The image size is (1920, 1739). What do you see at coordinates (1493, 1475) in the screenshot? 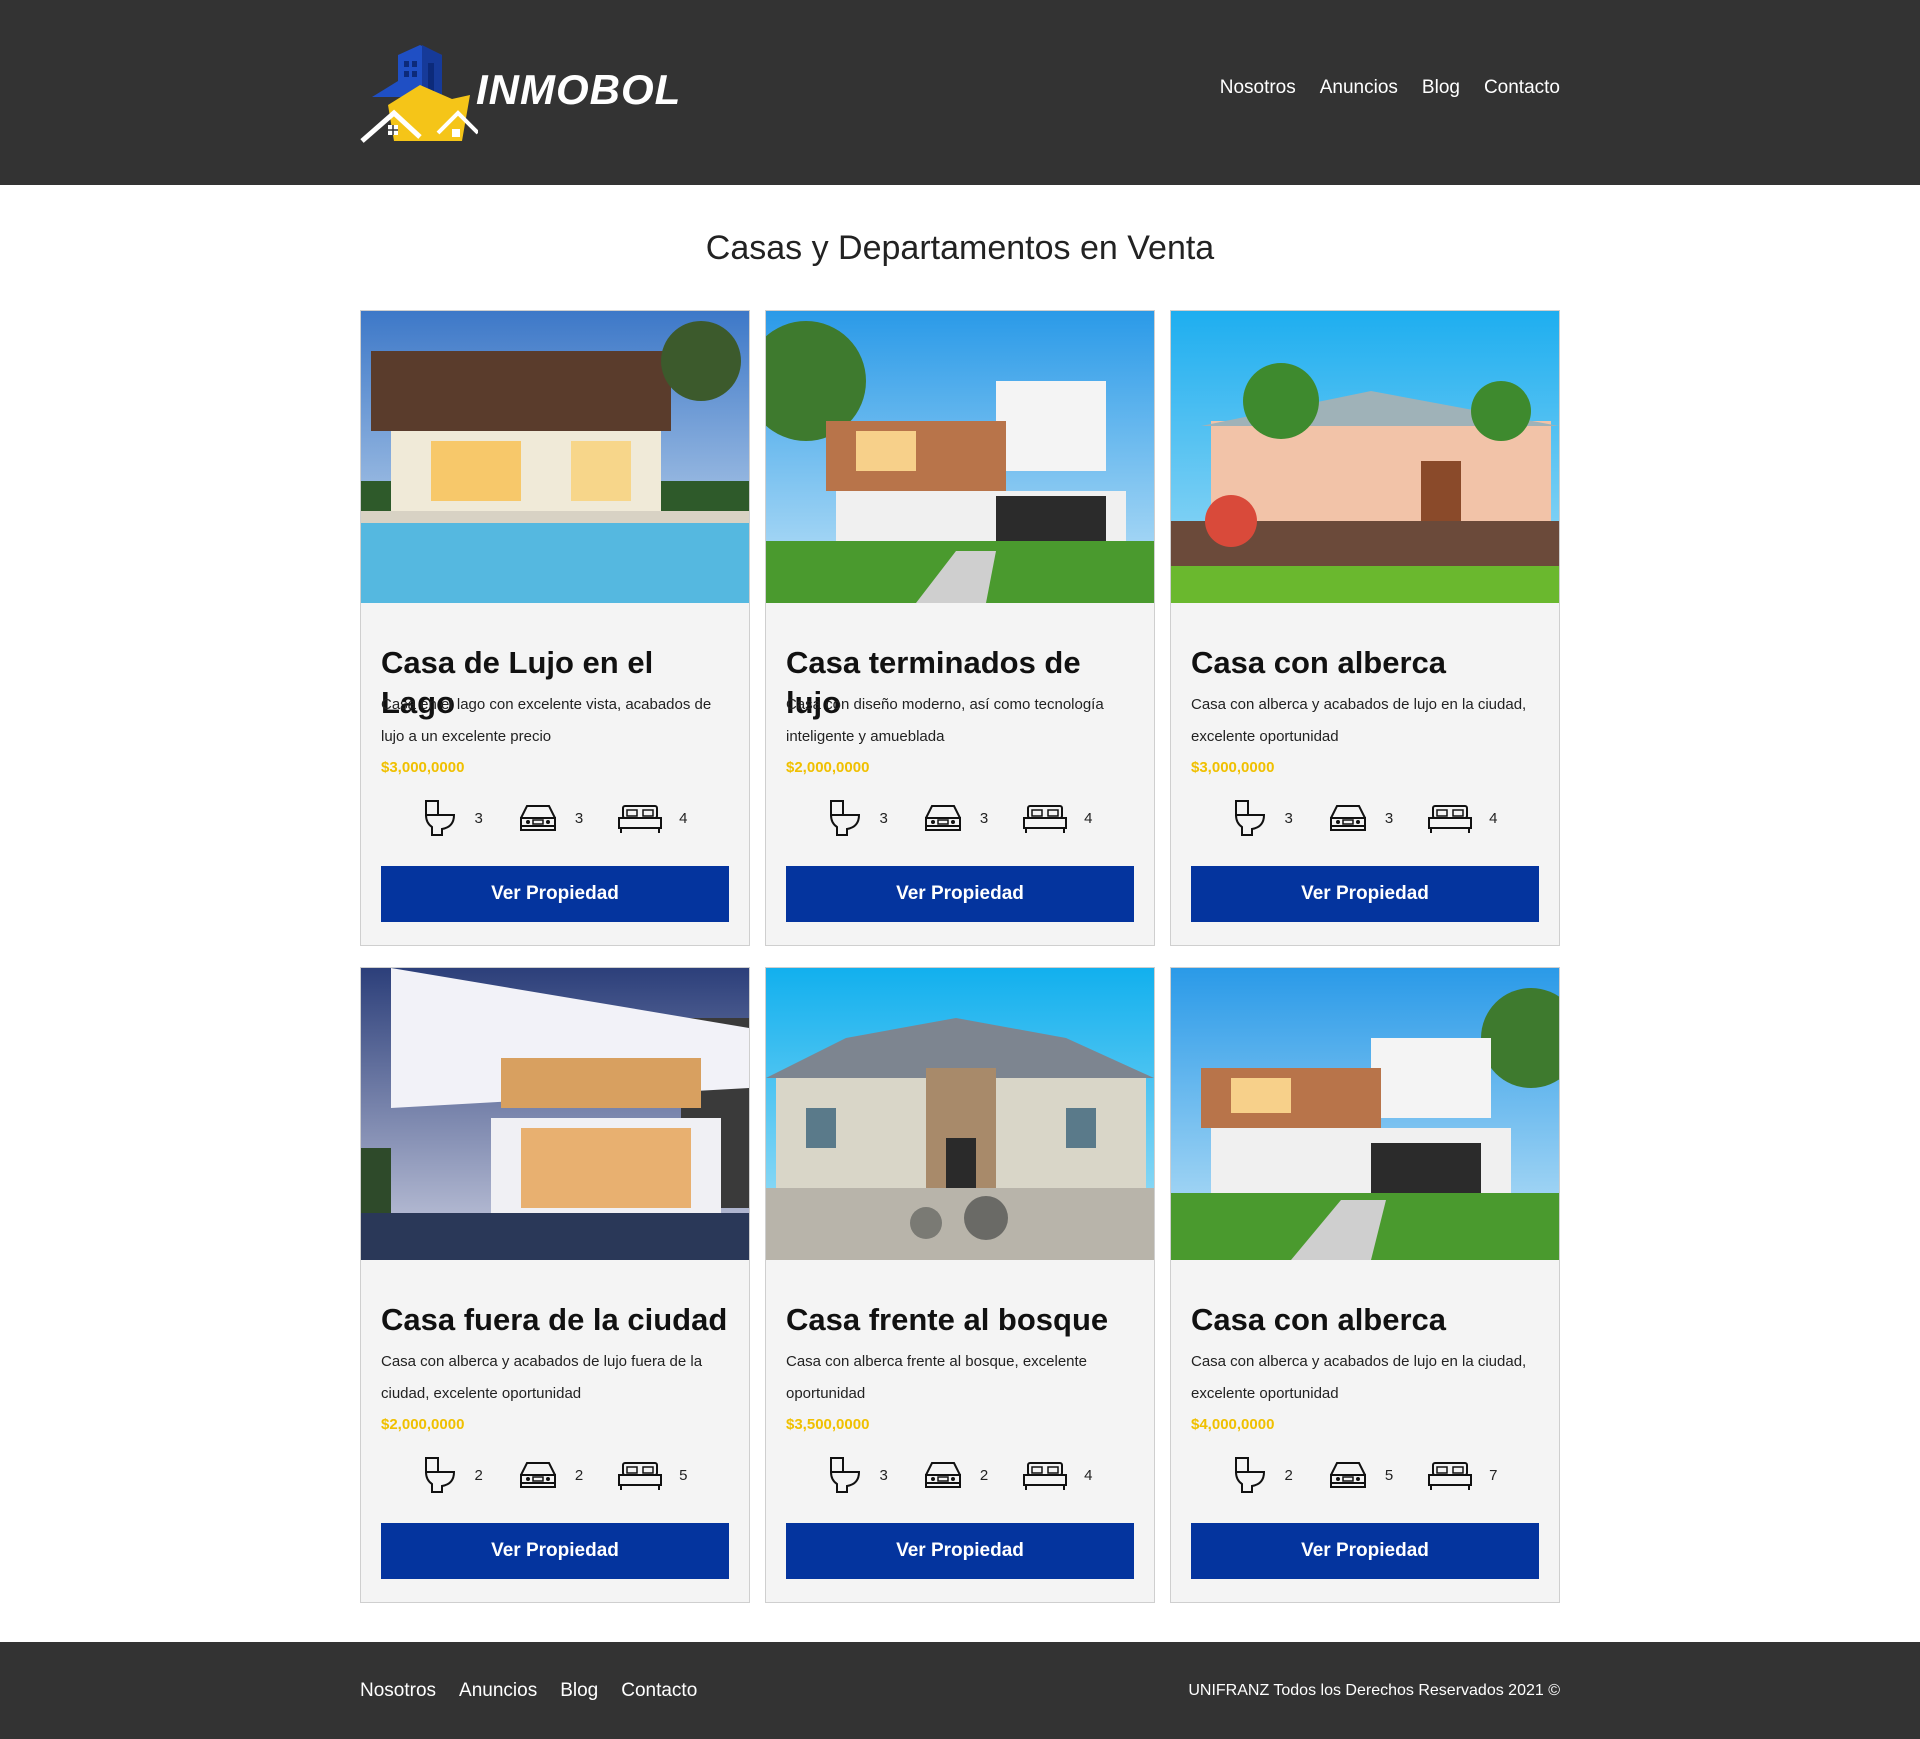
I see `bedrooms-count: 7` at bounding box center [1493, 1475].